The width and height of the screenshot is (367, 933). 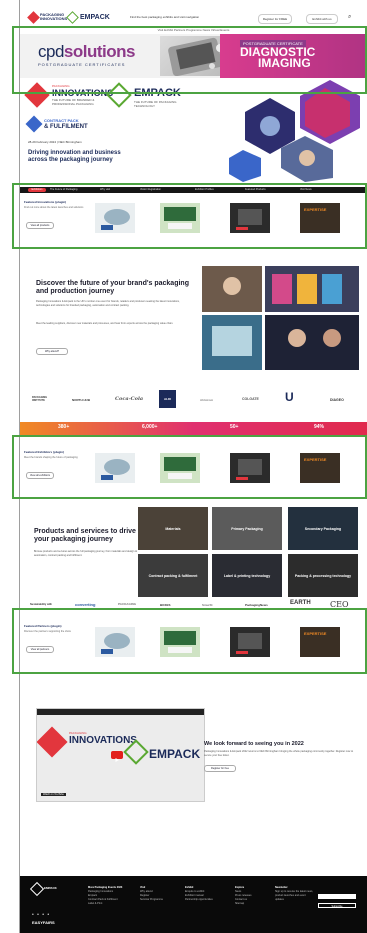 I want to click on logo-empack: EMPACK, so click(x=95, y=17).